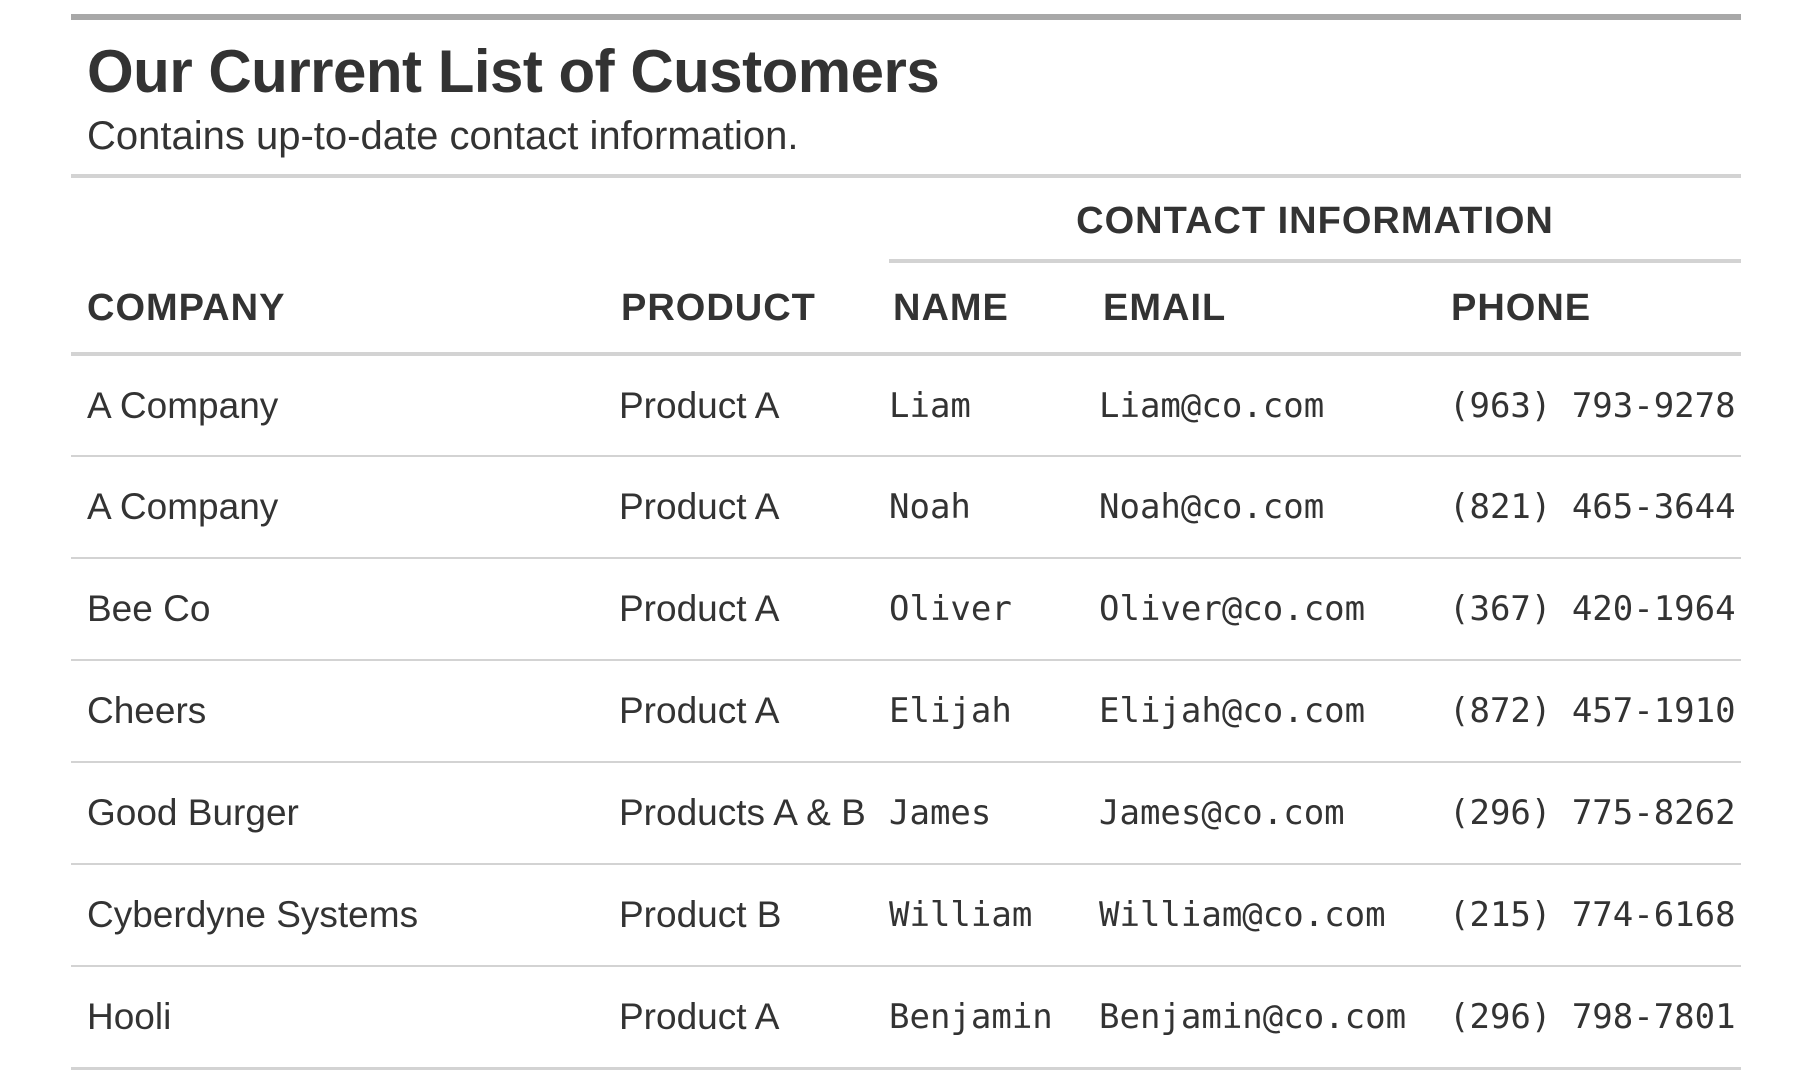 The width and height of the screenshot is (1820, 1086). I want to click on spanner-empty, so click(474, 221).